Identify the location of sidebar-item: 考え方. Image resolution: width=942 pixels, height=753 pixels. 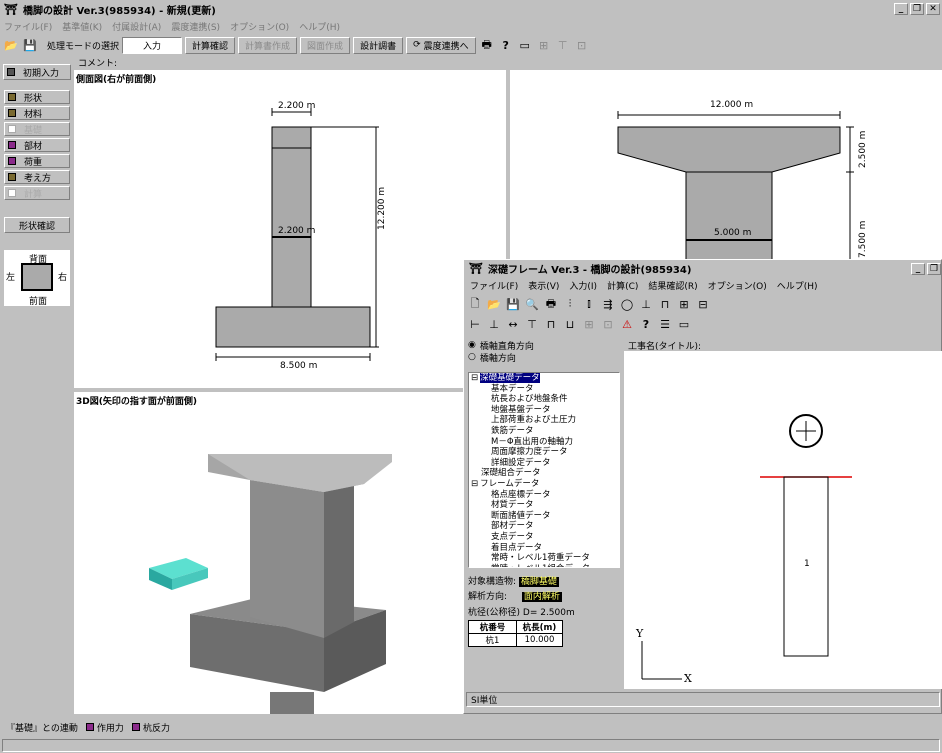
(37, 177).